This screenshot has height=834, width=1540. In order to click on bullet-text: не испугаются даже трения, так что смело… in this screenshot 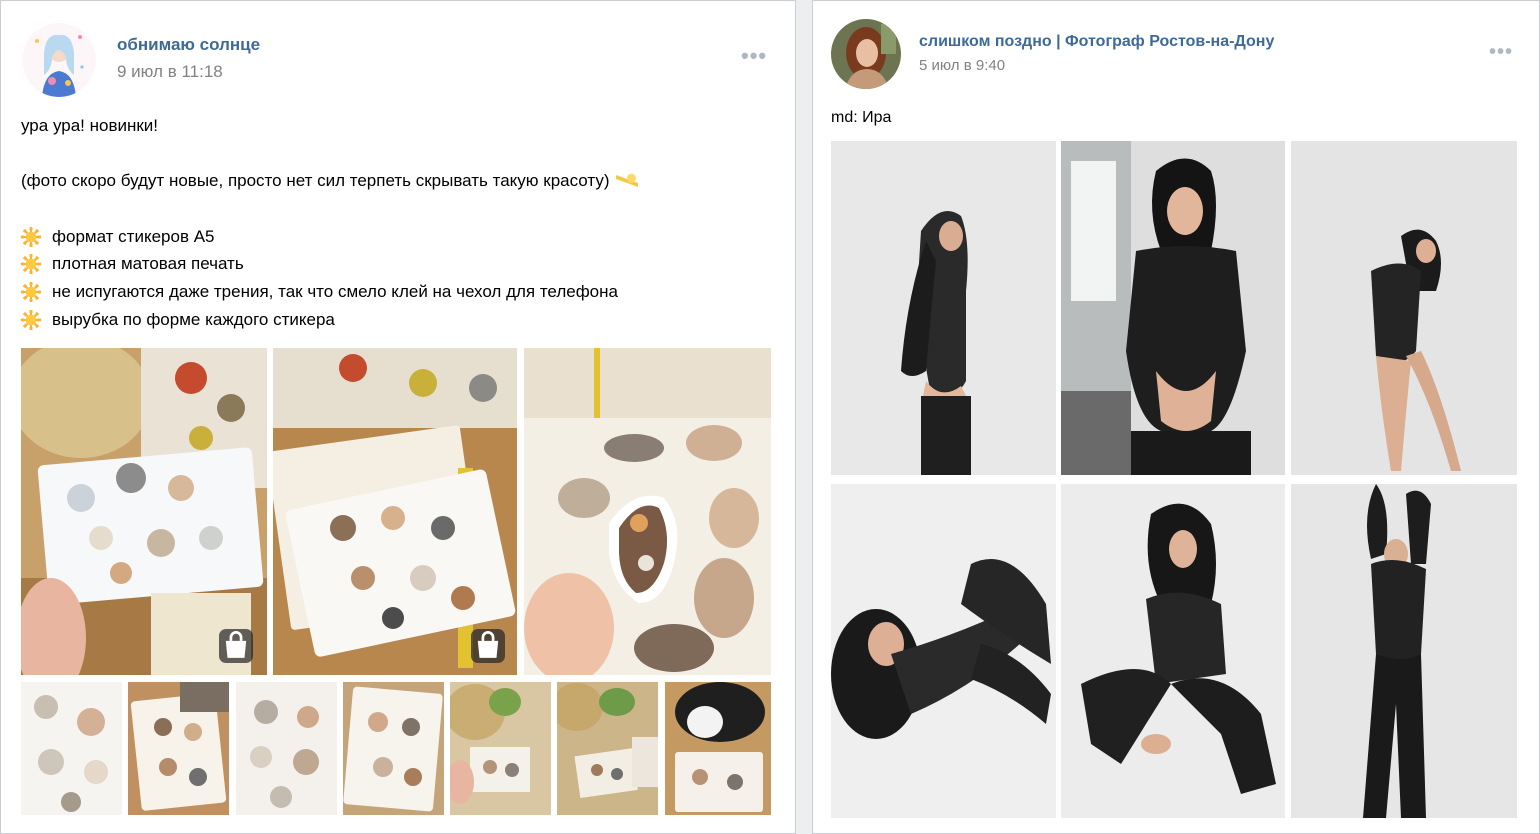, I will do `click(335, 292)`.